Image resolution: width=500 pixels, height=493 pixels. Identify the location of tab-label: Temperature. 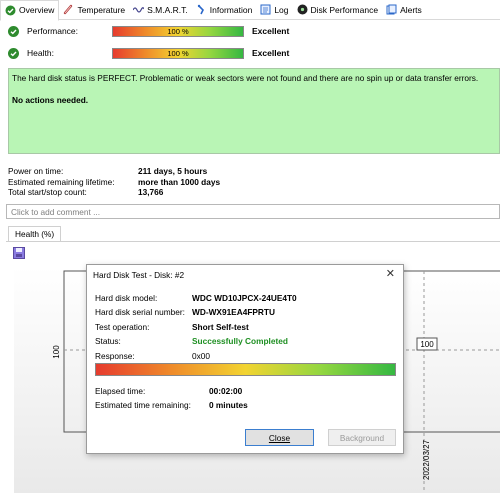
(101, 9).